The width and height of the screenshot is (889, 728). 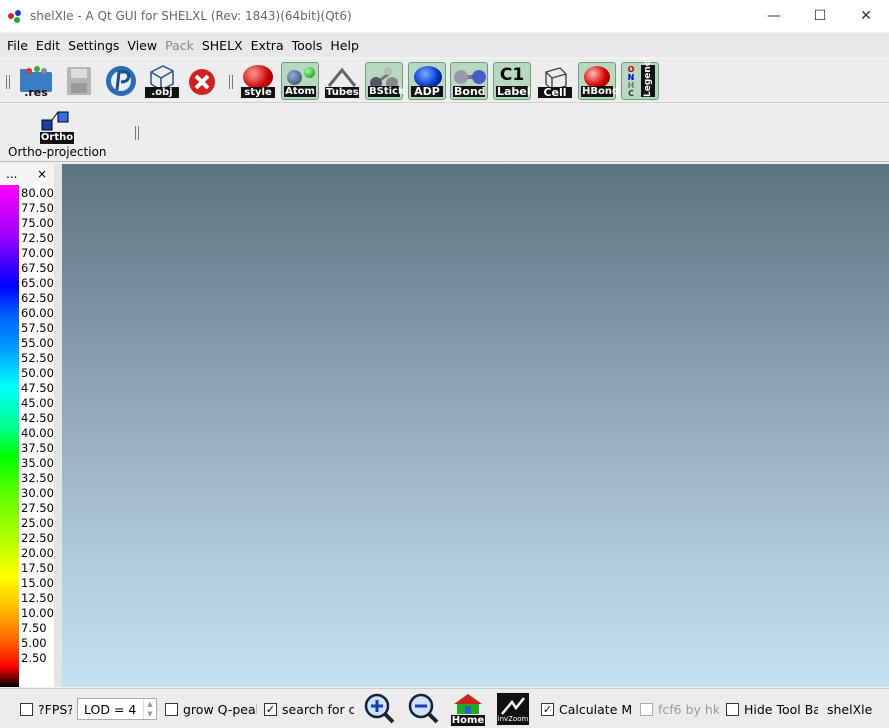 I want to click on menu-shelx: SHELX, so click(x=222, y=45).